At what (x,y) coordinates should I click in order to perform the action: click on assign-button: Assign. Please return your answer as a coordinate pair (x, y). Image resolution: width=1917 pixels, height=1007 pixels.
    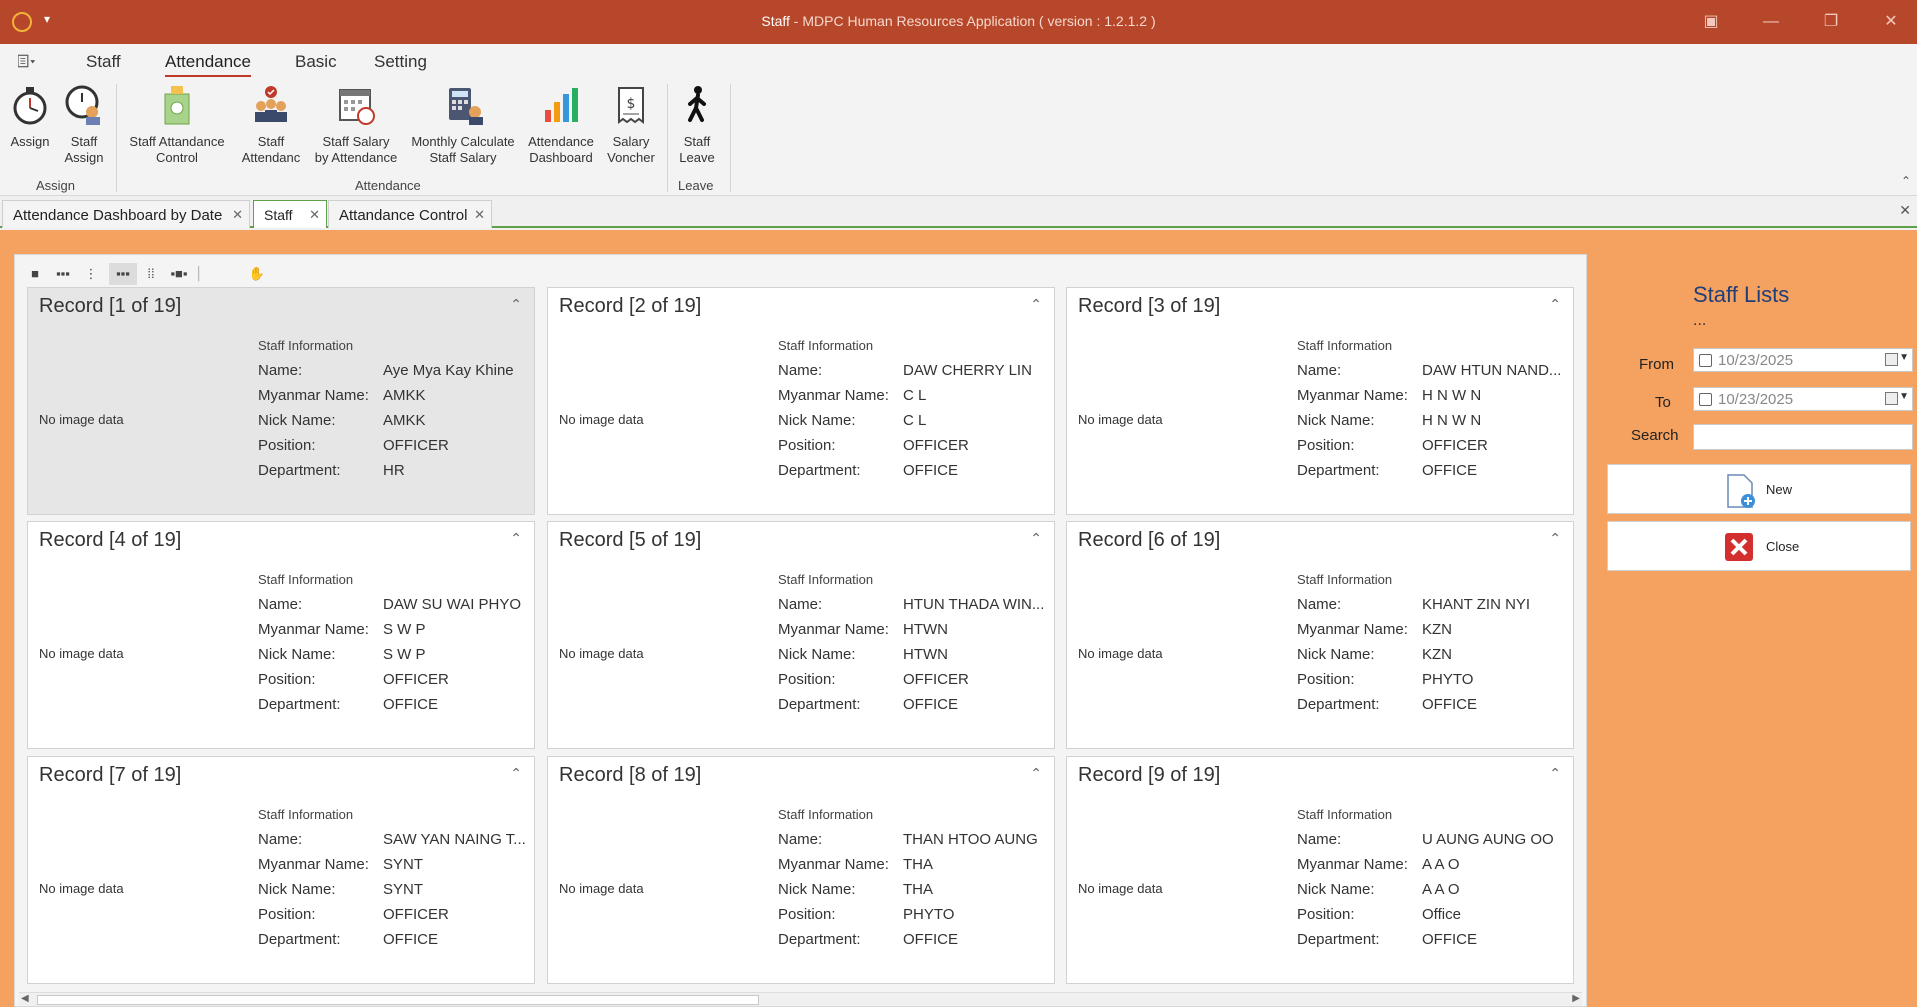
    Looking at the image, I should click on (30, 117).